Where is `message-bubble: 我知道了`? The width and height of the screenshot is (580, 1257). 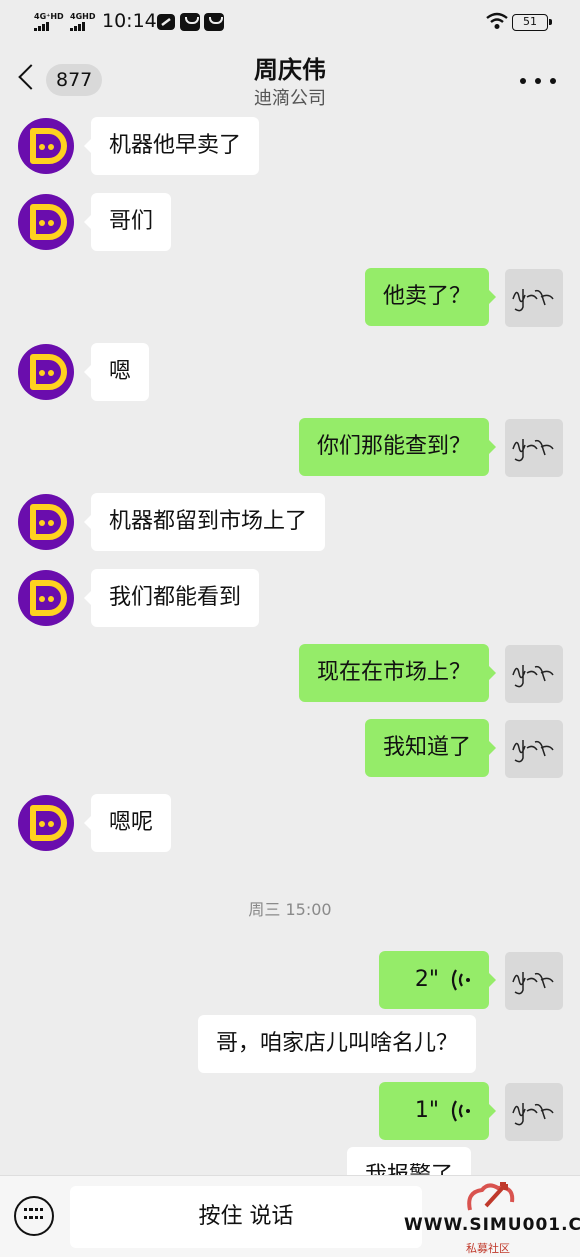
message-bubble: 我知道了 is located at coordinates (430, 748).